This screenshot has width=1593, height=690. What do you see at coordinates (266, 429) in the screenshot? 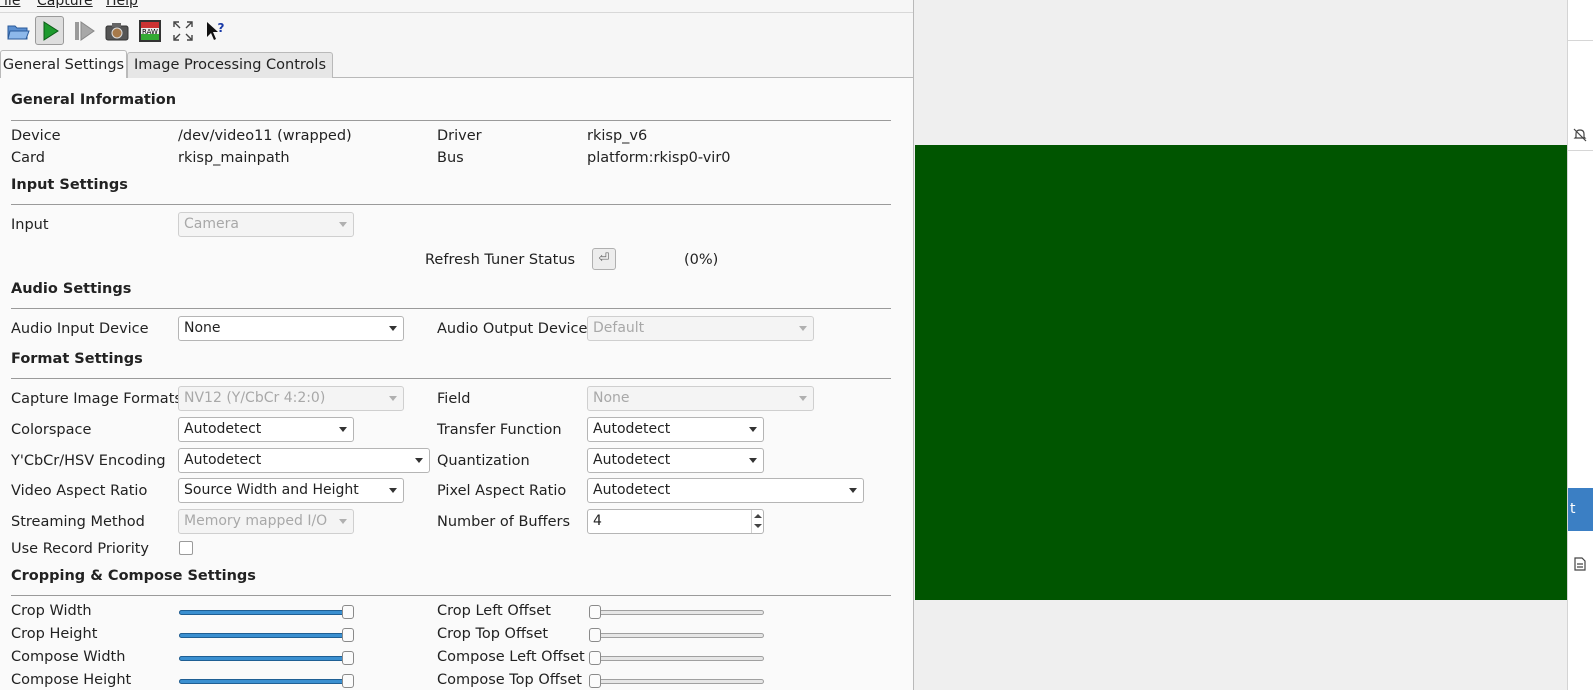
I see `colorspace-select: Autodetect` at bounding box center [266, 429].